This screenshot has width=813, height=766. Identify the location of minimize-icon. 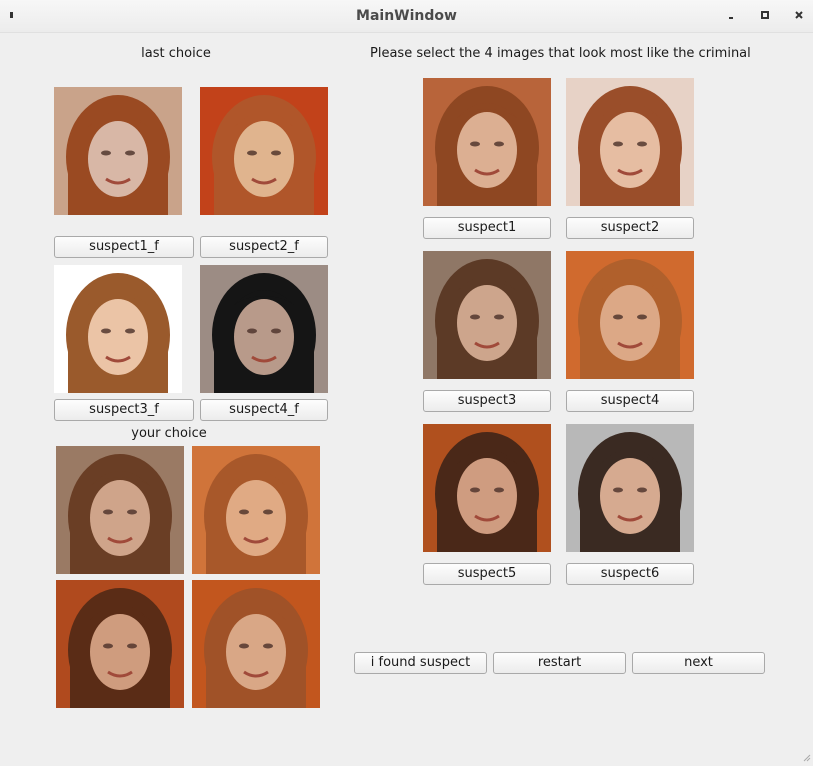
(731, 15).